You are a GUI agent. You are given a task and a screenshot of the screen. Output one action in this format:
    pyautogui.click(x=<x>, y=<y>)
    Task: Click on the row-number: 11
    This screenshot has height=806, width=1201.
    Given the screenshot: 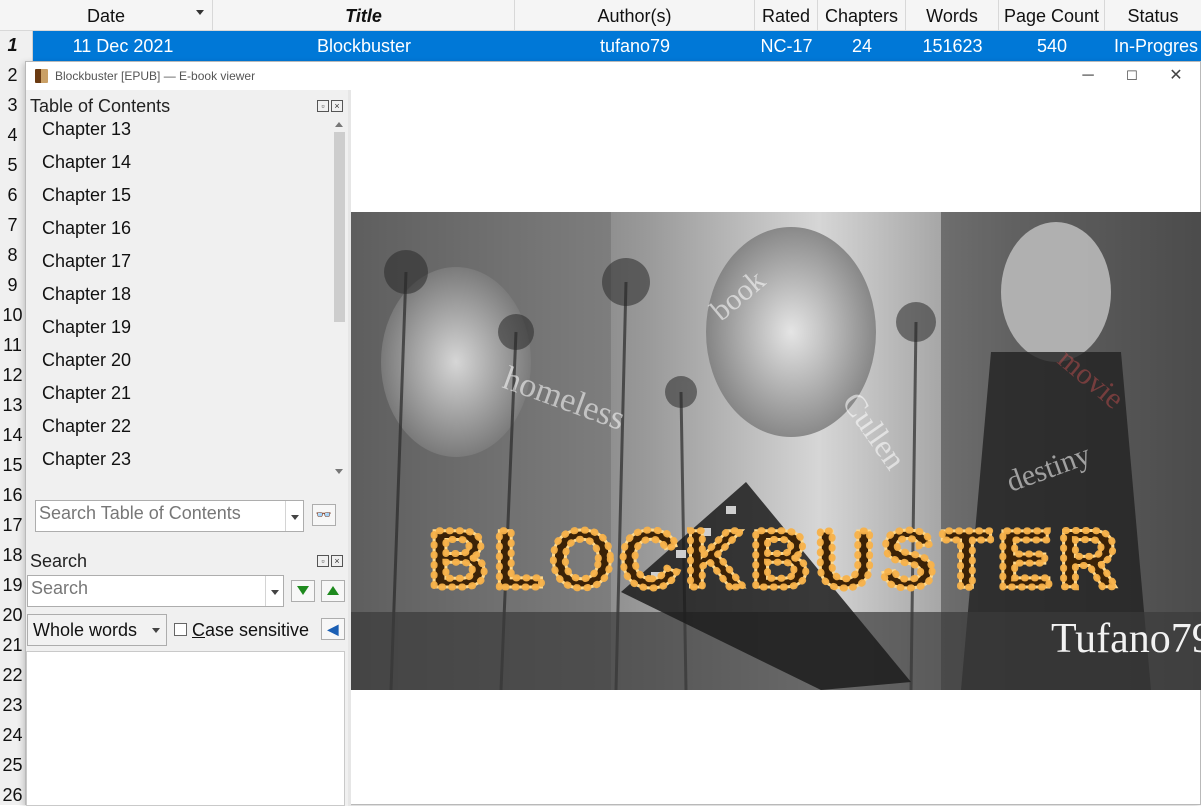 What is the action you would take?
    pyautogui.click(x=12, y=345)
    